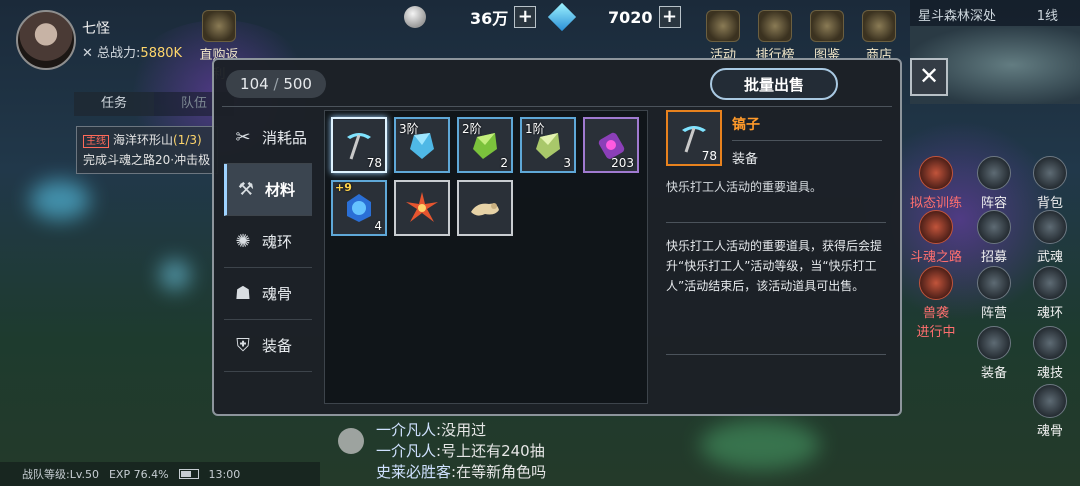  What do you see at coordinates (936, 332) in the screenshot?
I see `beast-raid-status: 进行中` at bounding box center [936, 332].